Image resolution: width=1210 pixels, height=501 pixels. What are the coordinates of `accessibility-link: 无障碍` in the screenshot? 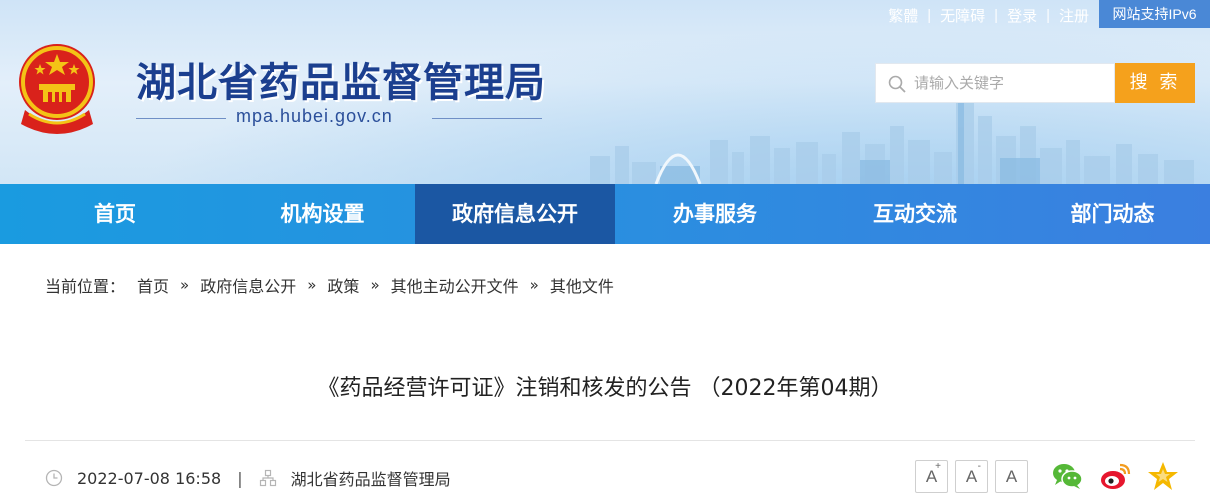 It's located at (962, 15).